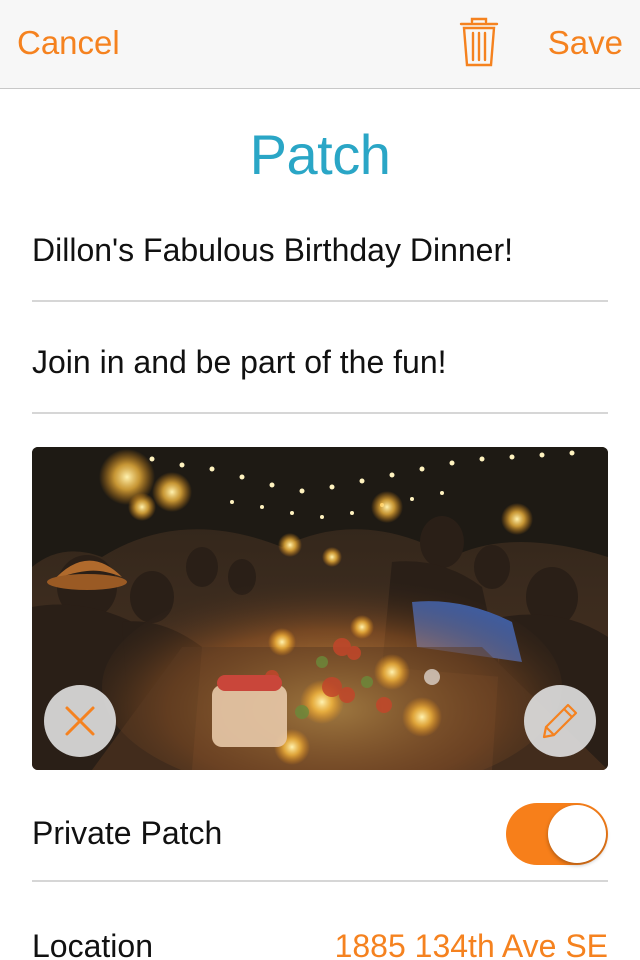 This screenshot has height=960, width=640. What do you see at coordinates (320, 154) in the screenshot?
I see `page-title: Patch` at bounding box center [320, 154].